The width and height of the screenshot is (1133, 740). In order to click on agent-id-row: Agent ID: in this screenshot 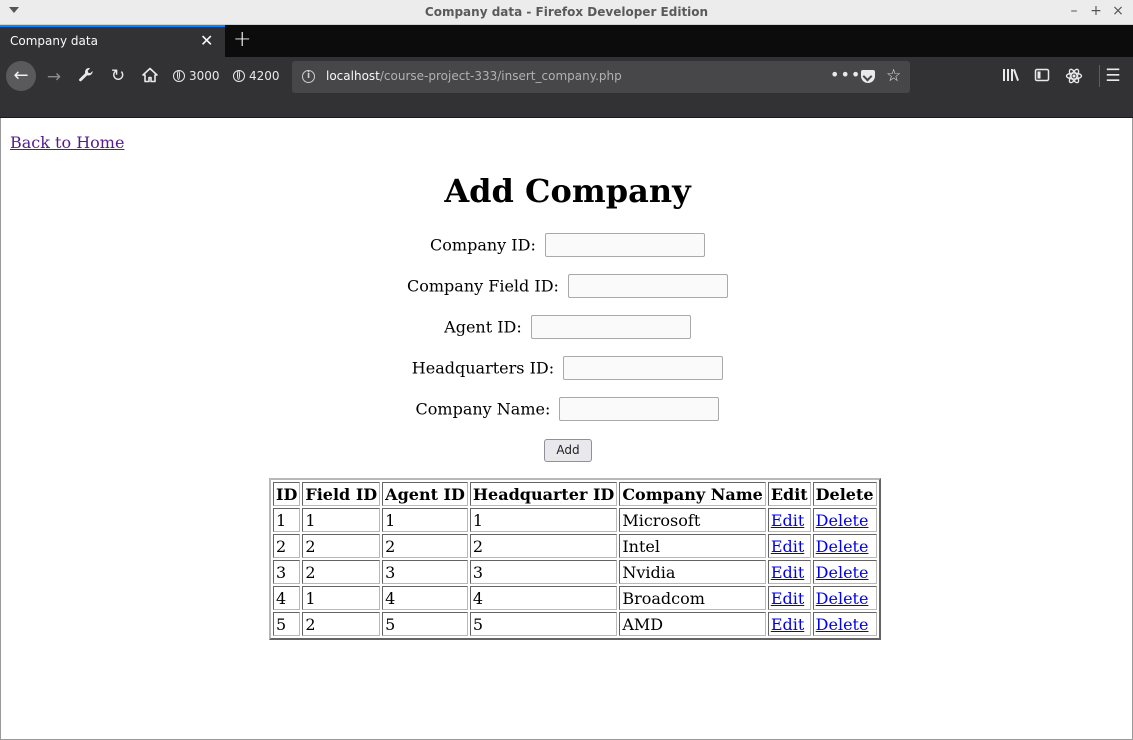, I will do `click(567, 327)`.